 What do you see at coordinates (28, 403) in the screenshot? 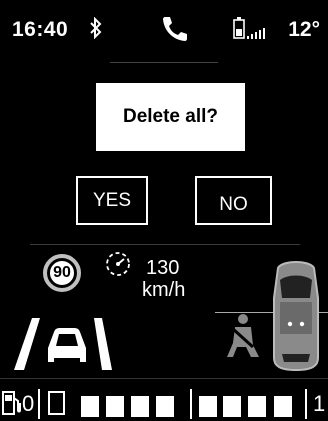
I see `fuel-min-label: 0` at bounding box center [28, 403].